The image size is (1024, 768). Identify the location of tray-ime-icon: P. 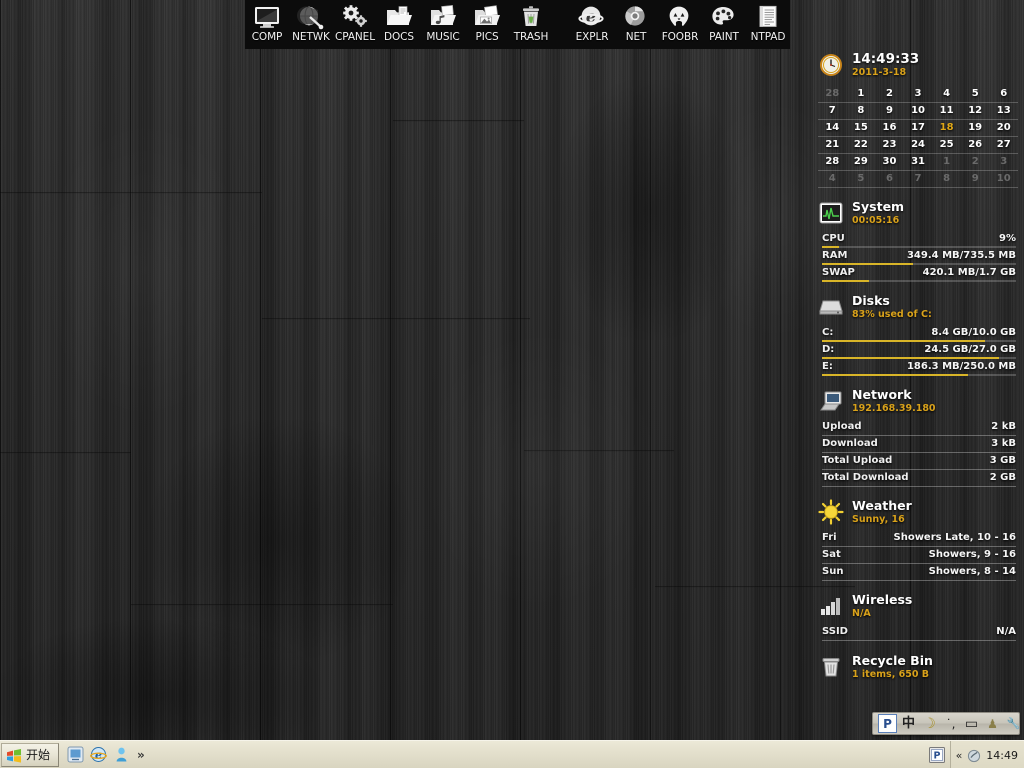
(937, 755).